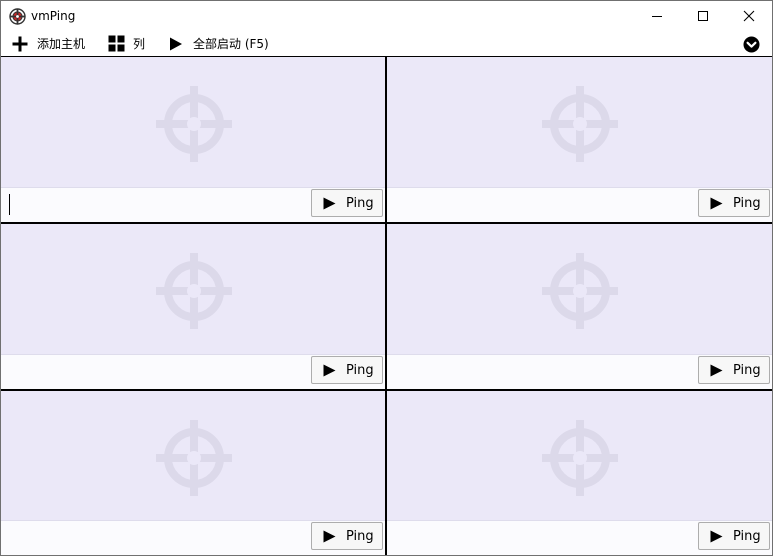  I want to click on maximize-button, so click(703, 16).